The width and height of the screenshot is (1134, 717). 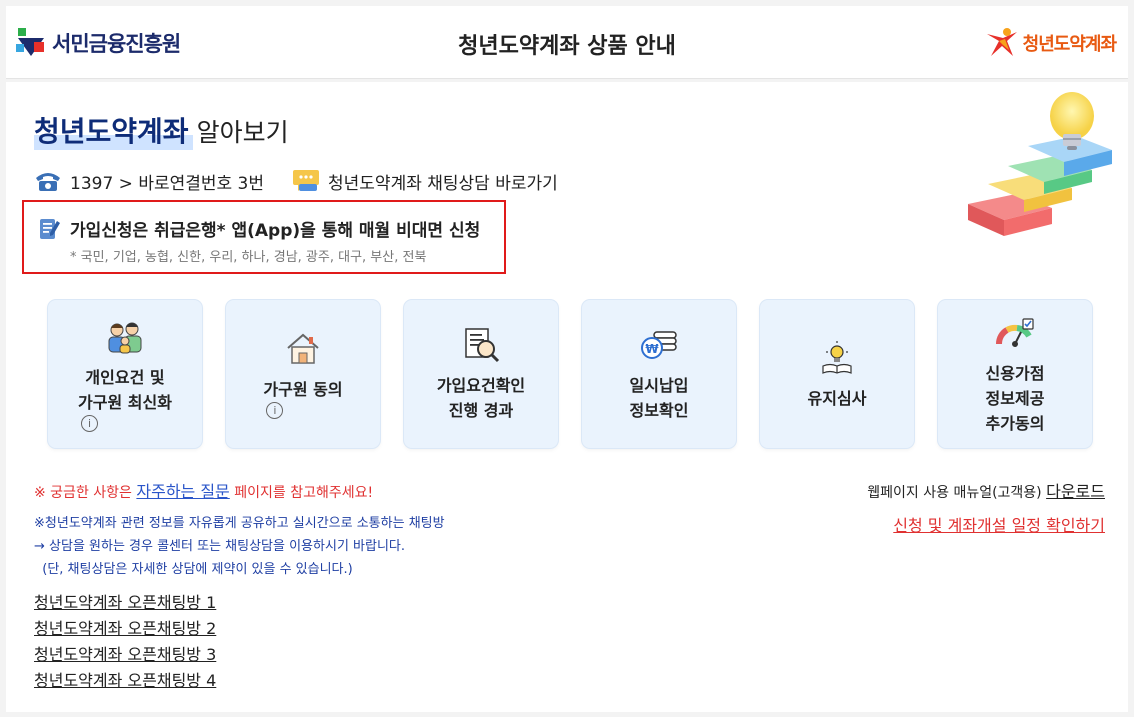 I want to click on open-chat-info-line2: → 상담을 원하는 경우 콜센터 또는 채팅상담을 이용하시기 바랍니다., so click(x=220, y=546).